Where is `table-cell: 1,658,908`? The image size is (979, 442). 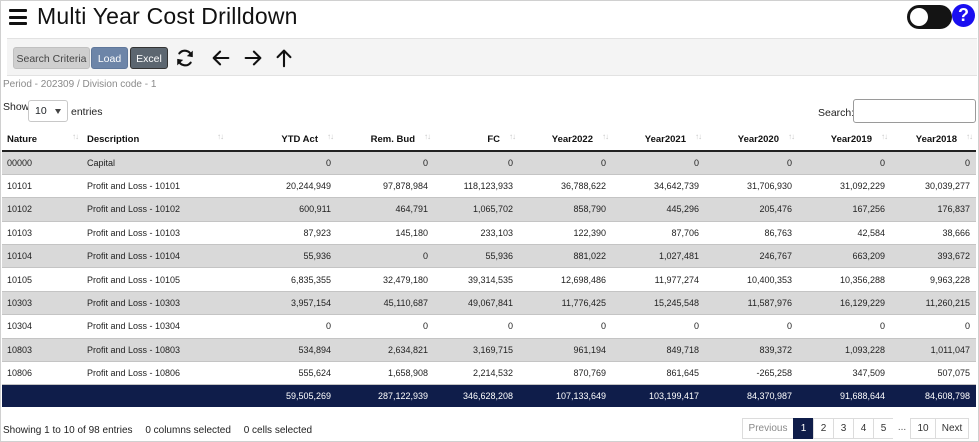 table-cell: 1,658,908 is located at coordinates (385, 373).